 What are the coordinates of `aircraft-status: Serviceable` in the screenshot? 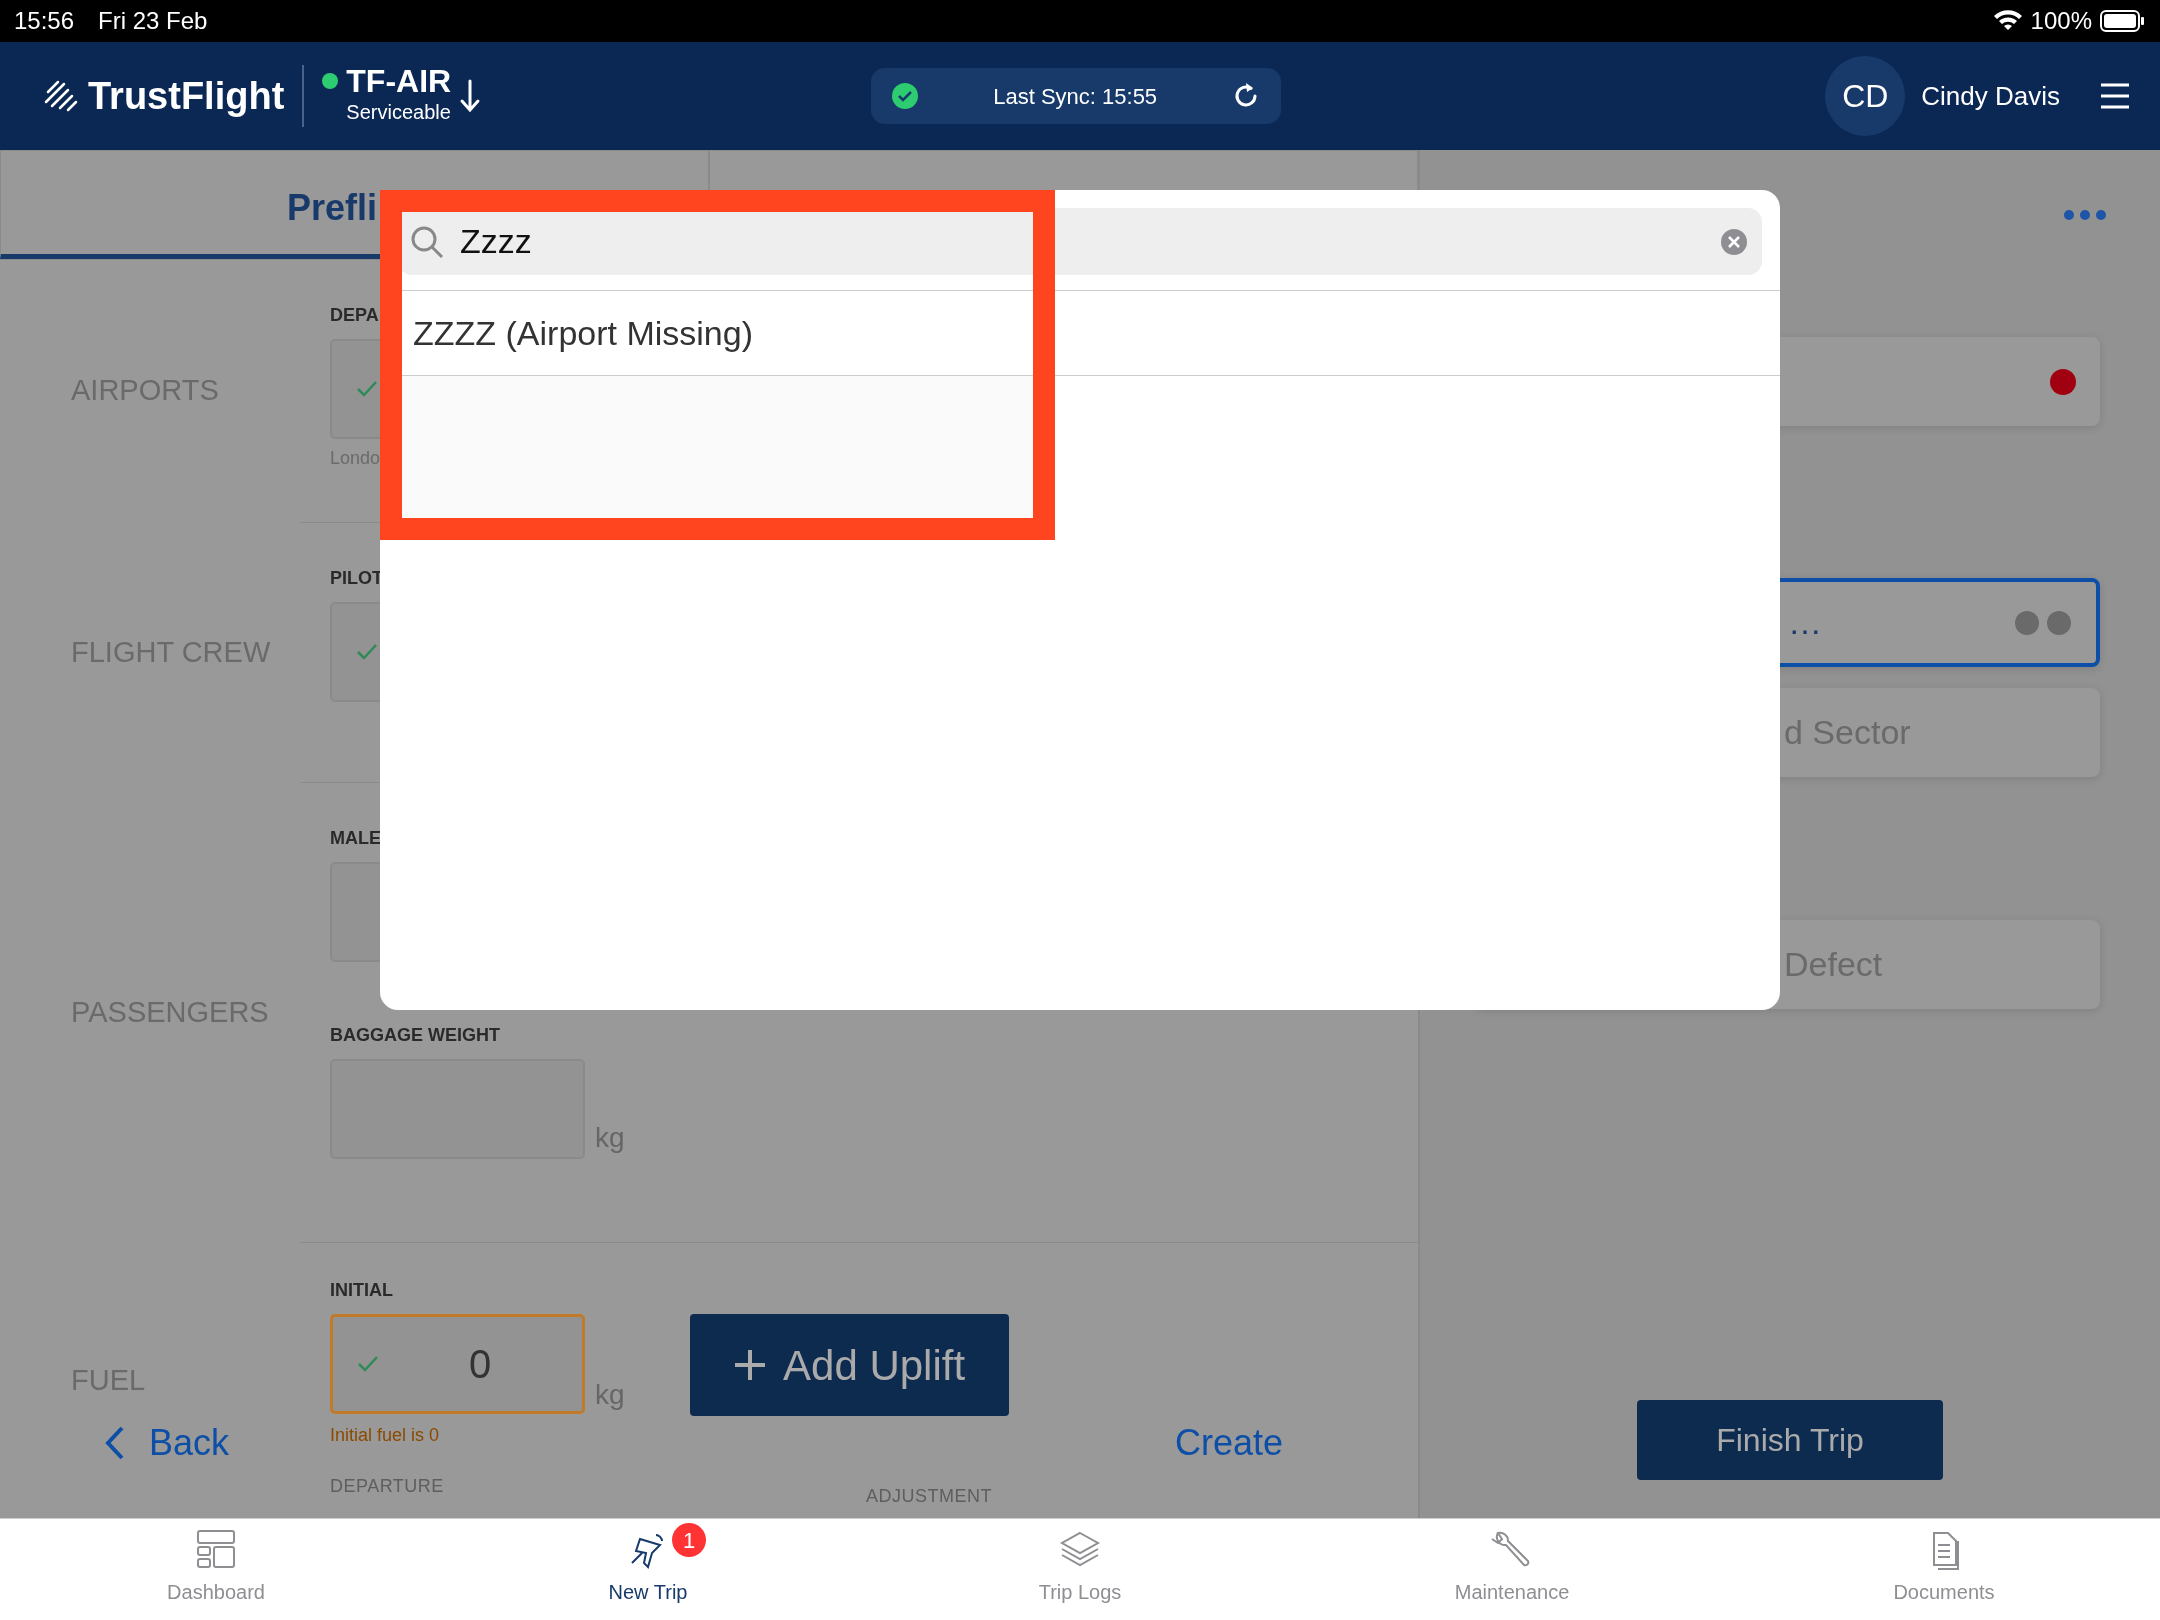 It's located at (399, 112).